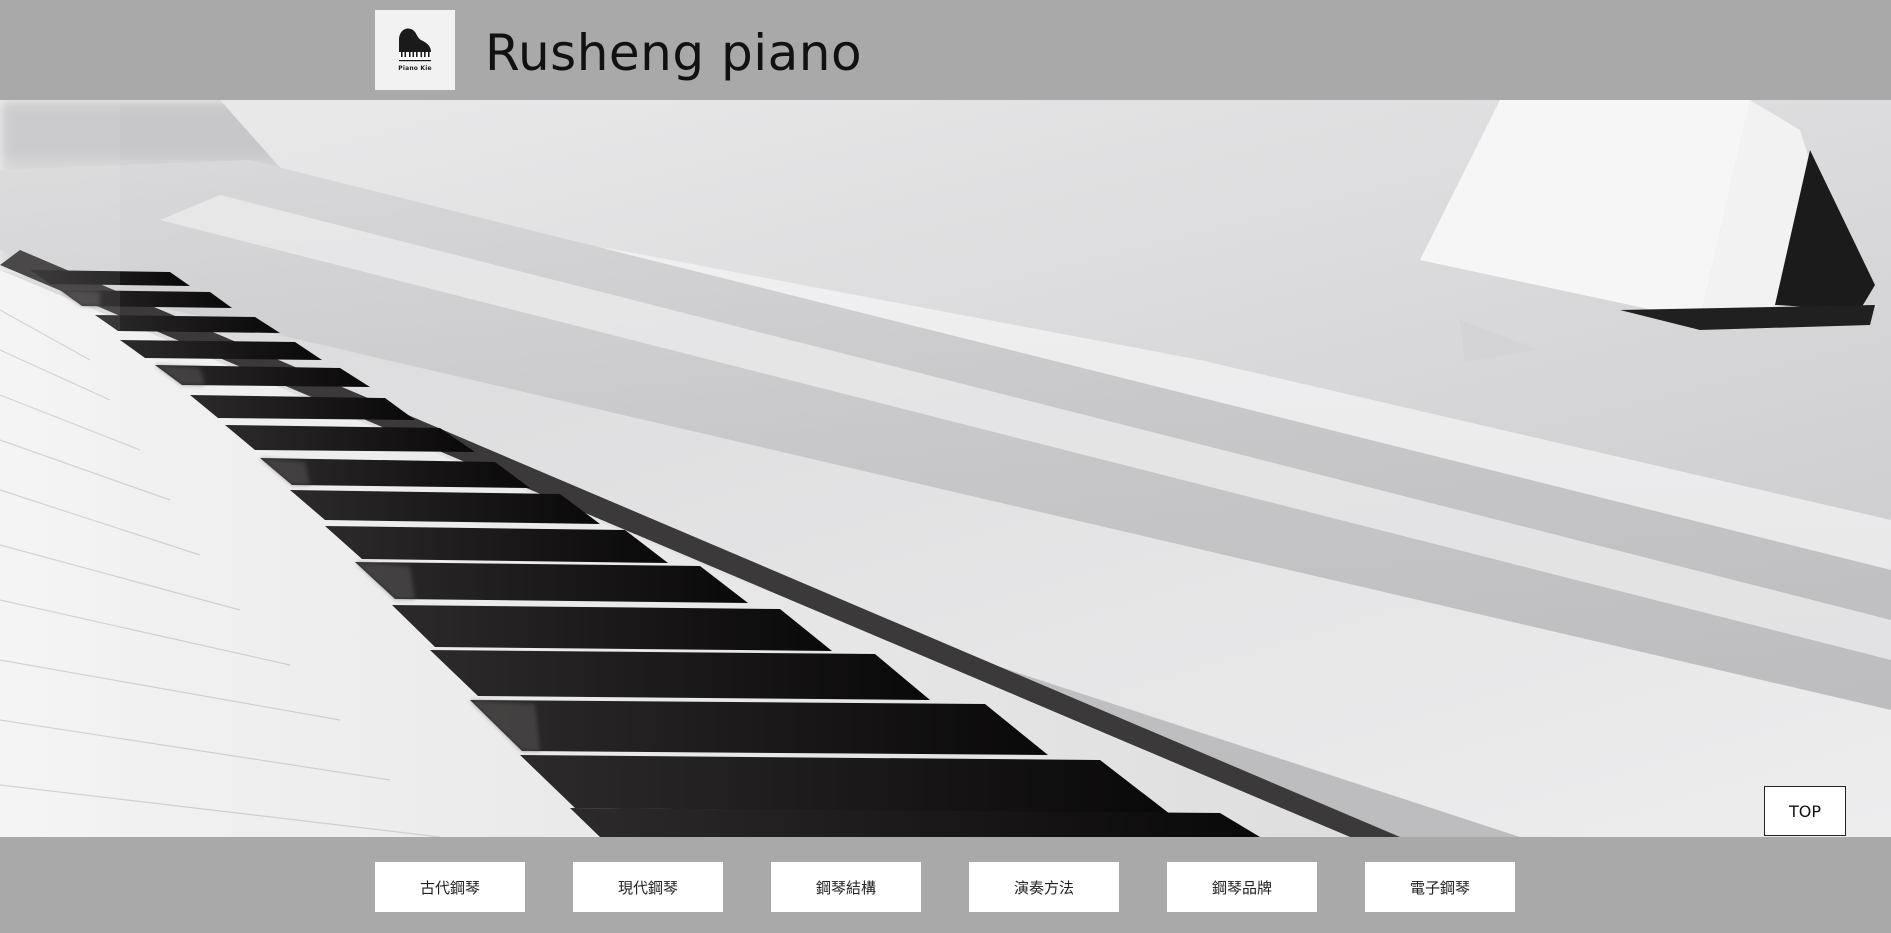  Describe the element at coordinates (846, 887) in the screenshot. I see `nav-piano-structure-button: 鋼琴結構` at that location.